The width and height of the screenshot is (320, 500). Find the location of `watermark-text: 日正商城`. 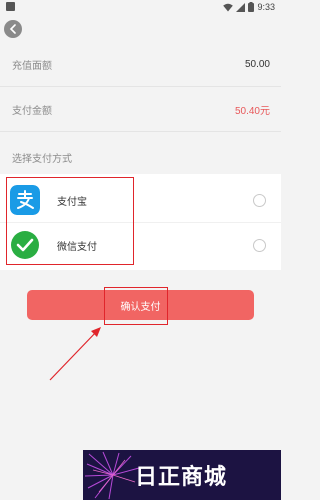

watermark-text: 日正商城 is located at coordinates (181, 477).